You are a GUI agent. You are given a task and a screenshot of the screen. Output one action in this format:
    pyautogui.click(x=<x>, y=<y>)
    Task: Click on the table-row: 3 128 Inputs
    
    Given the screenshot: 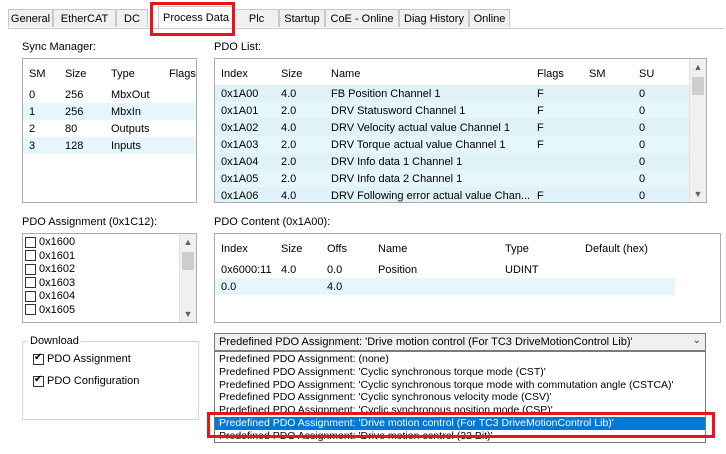 What is the action you would take?
    pyautogui.click(x=109, y=145)
    